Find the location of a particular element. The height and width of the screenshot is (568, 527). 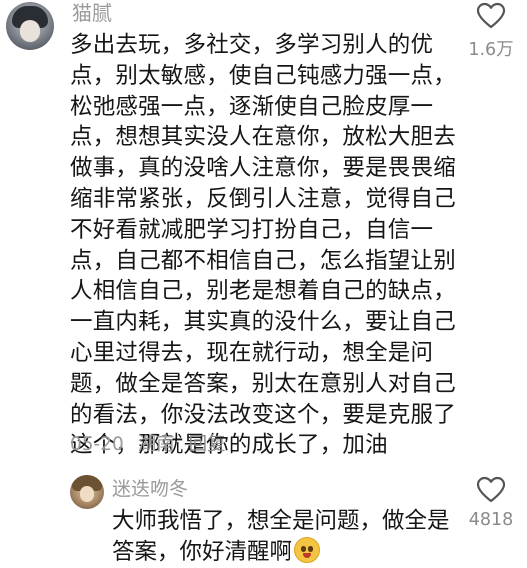

reply-username: 迷迭吻冬 is located at coordinates (150, 489).